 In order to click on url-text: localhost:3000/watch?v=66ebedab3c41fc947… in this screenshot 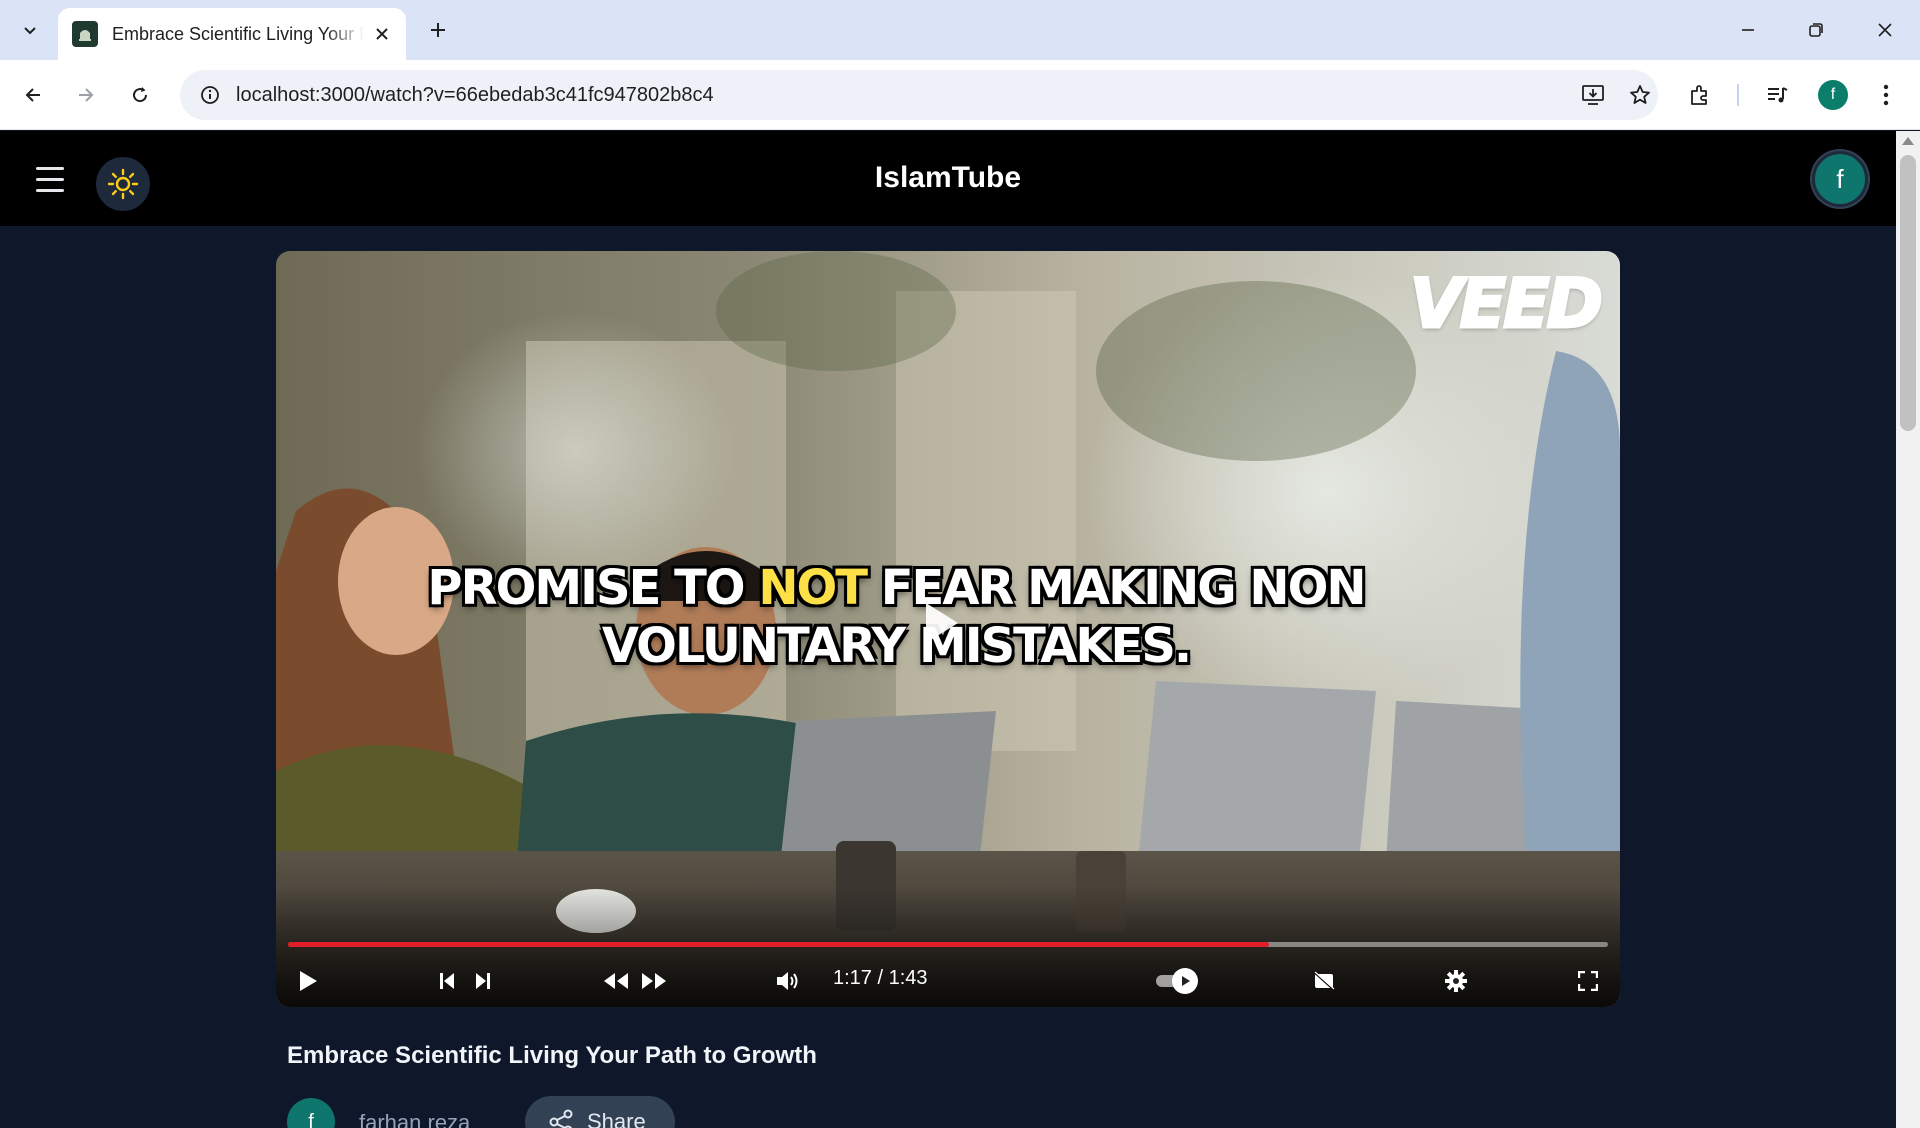, I will do `click(475, 95)`.